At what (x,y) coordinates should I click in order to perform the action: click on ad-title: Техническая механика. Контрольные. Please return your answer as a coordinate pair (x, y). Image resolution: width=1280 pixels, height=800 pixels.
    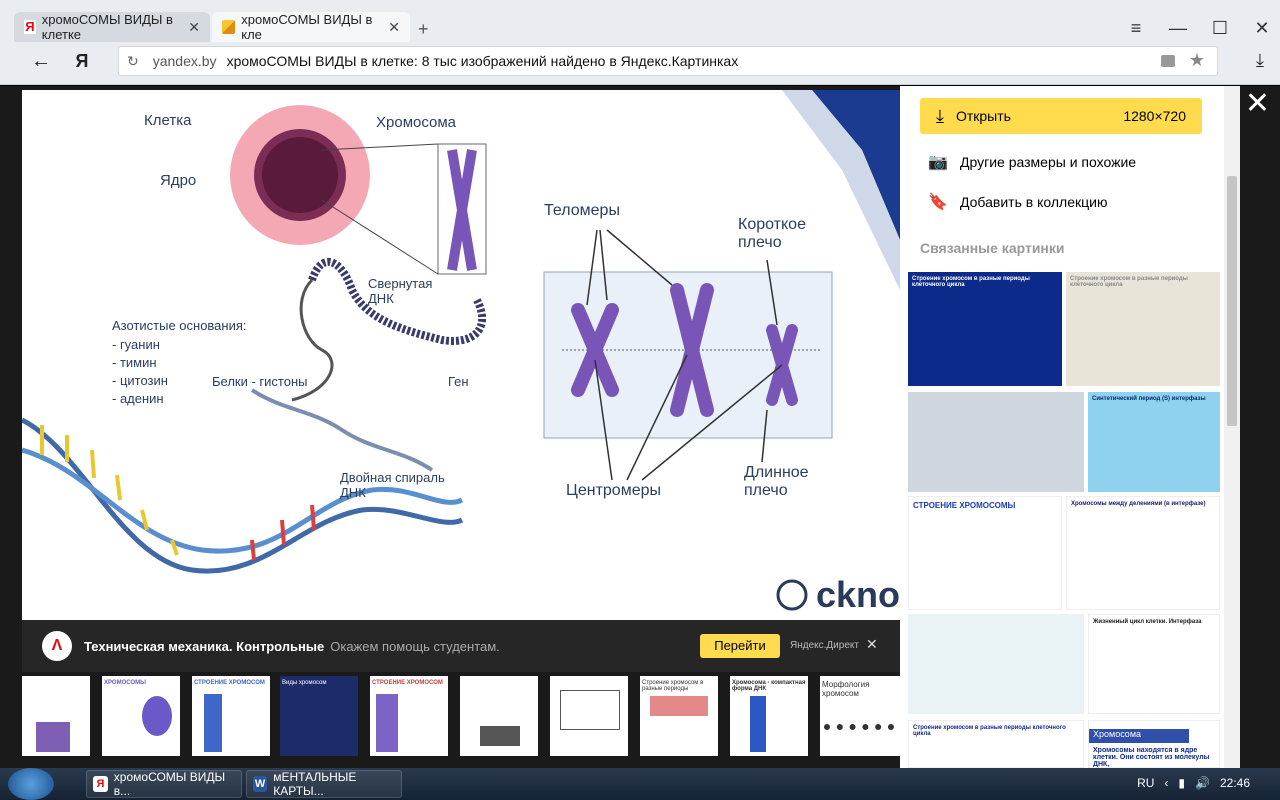
    Looking at the image, I should click on (204, 646).